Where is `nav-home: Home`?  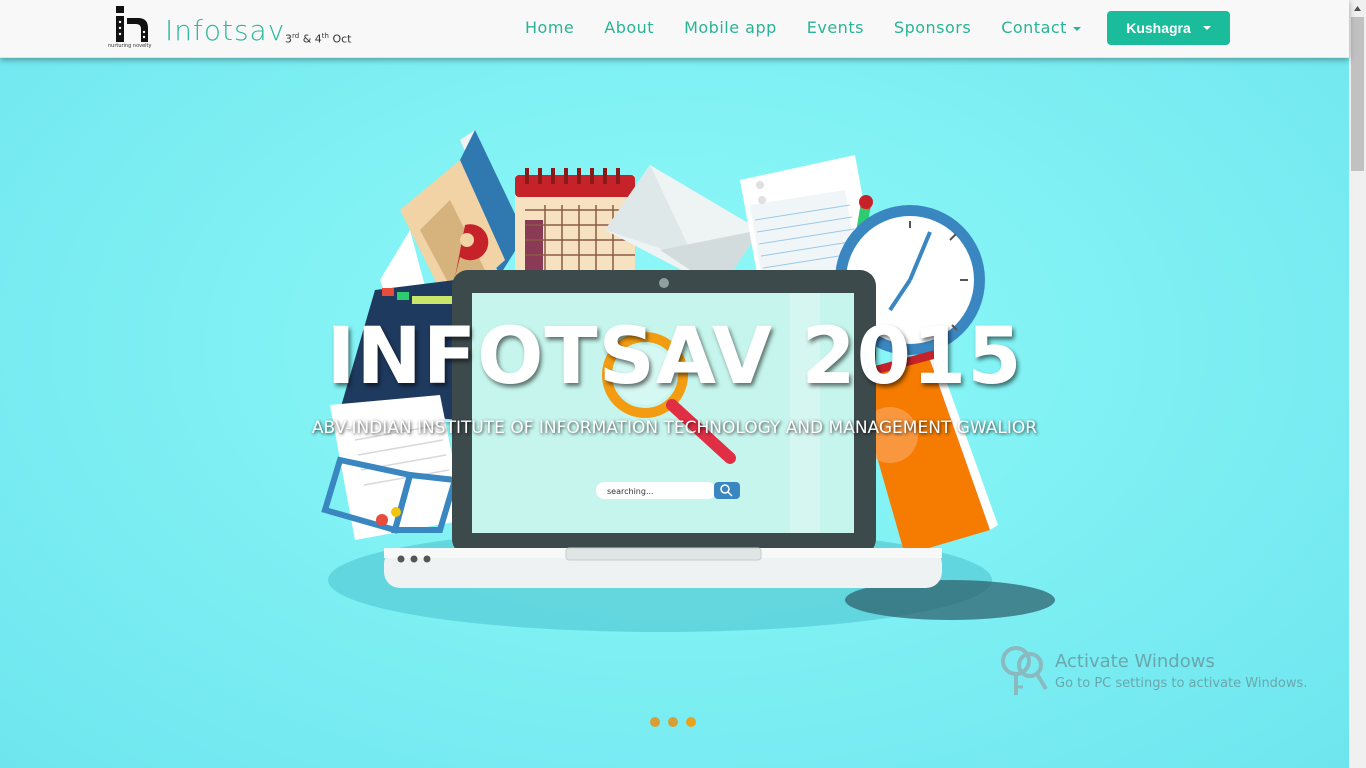
nav-home: Home is located at coordinates (549, 27).